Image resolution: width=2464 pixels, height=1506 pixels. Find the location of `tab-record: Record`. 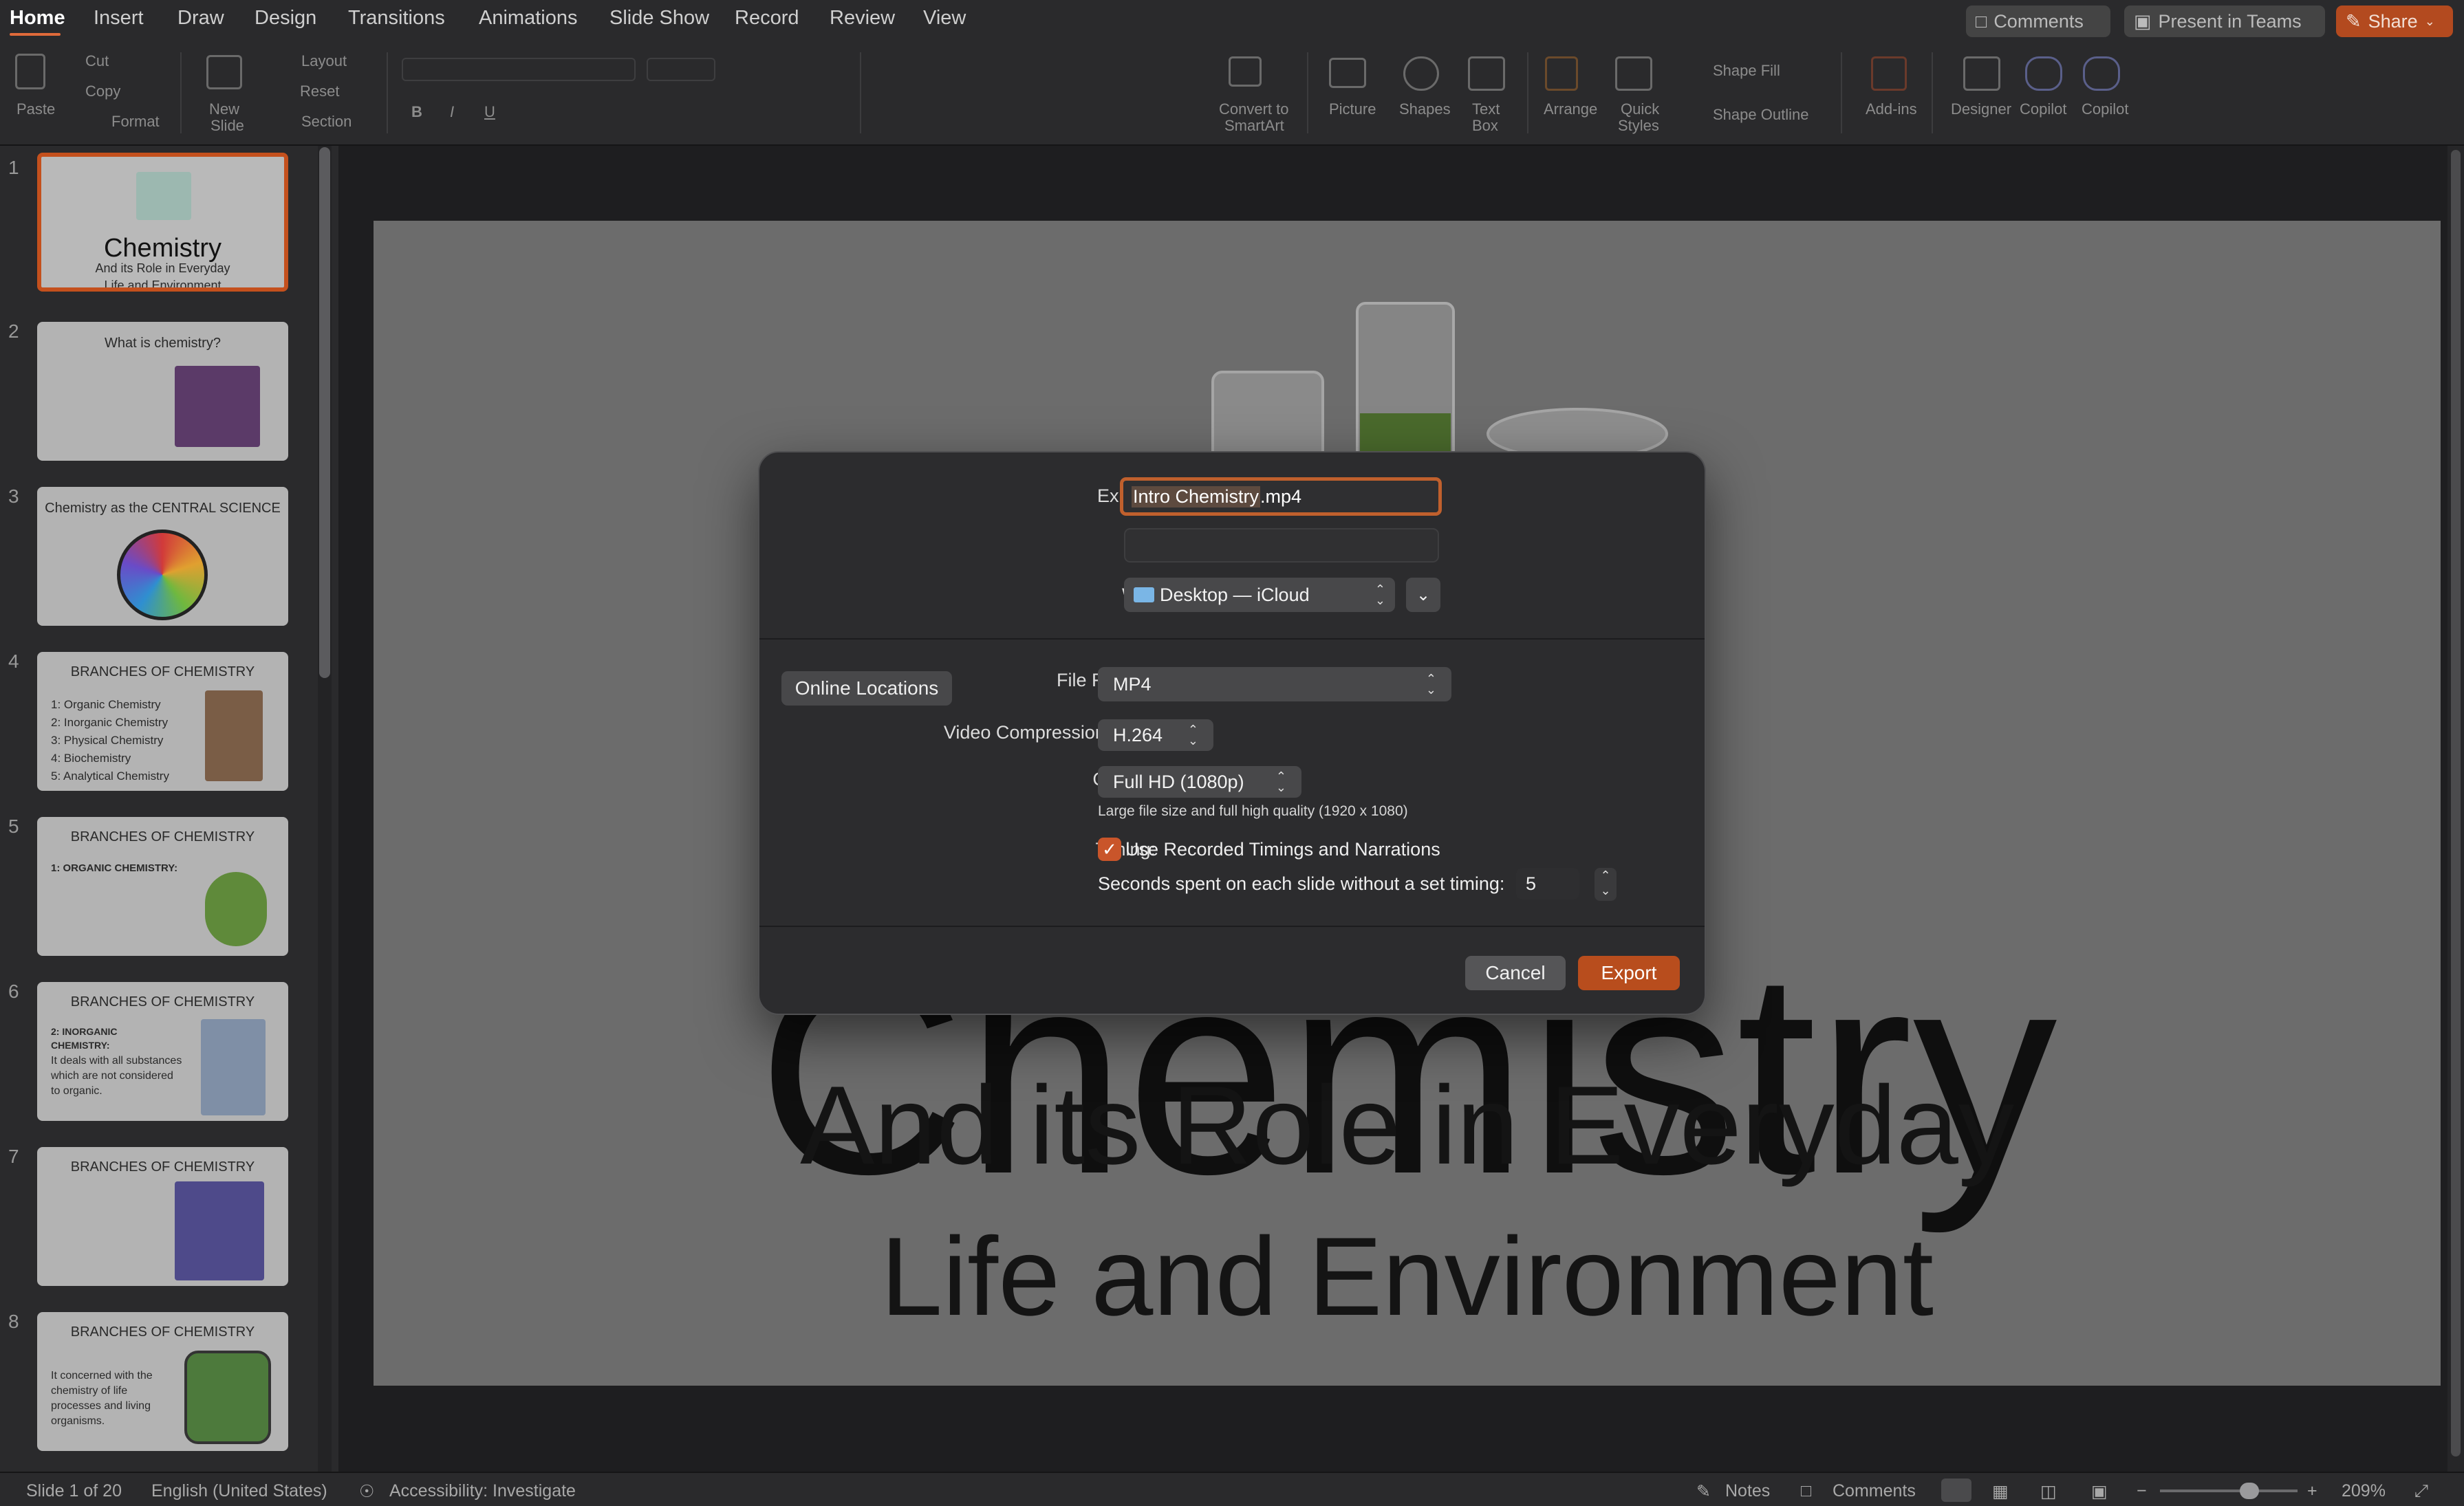

tab-record: Record is located at coordinates (767, 18).